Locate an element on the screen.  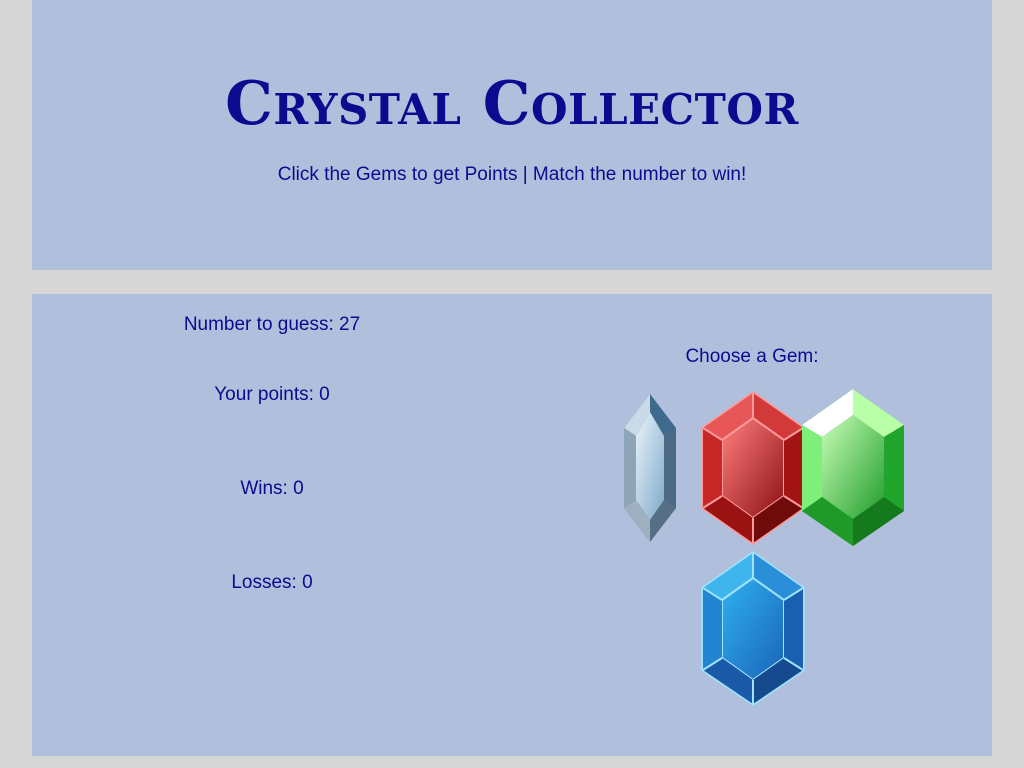
ruby-gem-button is located at coordinates (753, 468).